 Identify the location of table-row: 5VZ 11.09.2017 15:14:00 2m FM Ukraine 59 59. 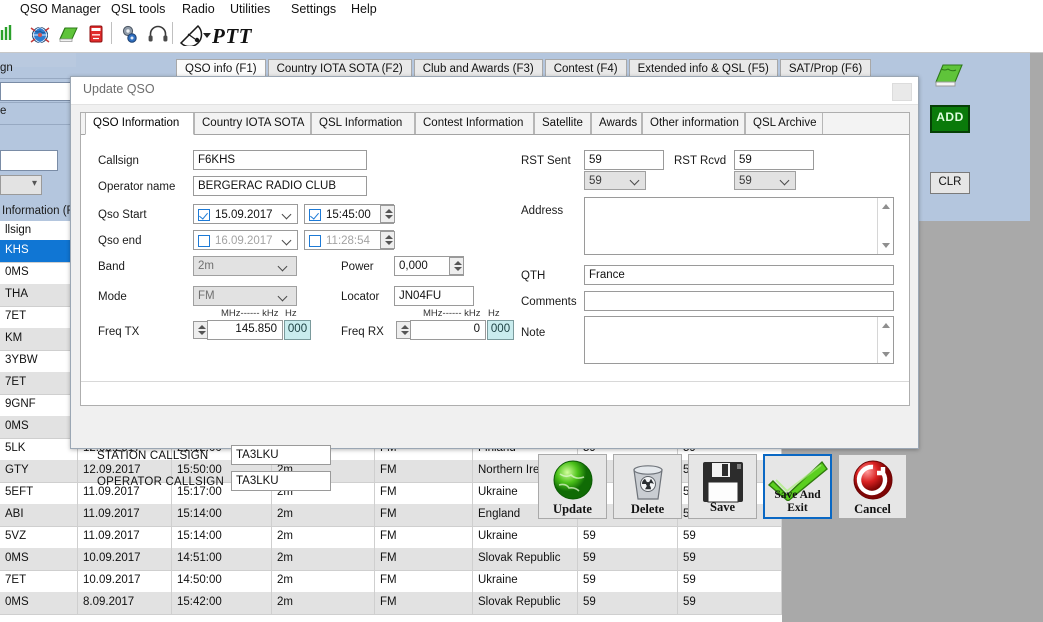
(391, 537).